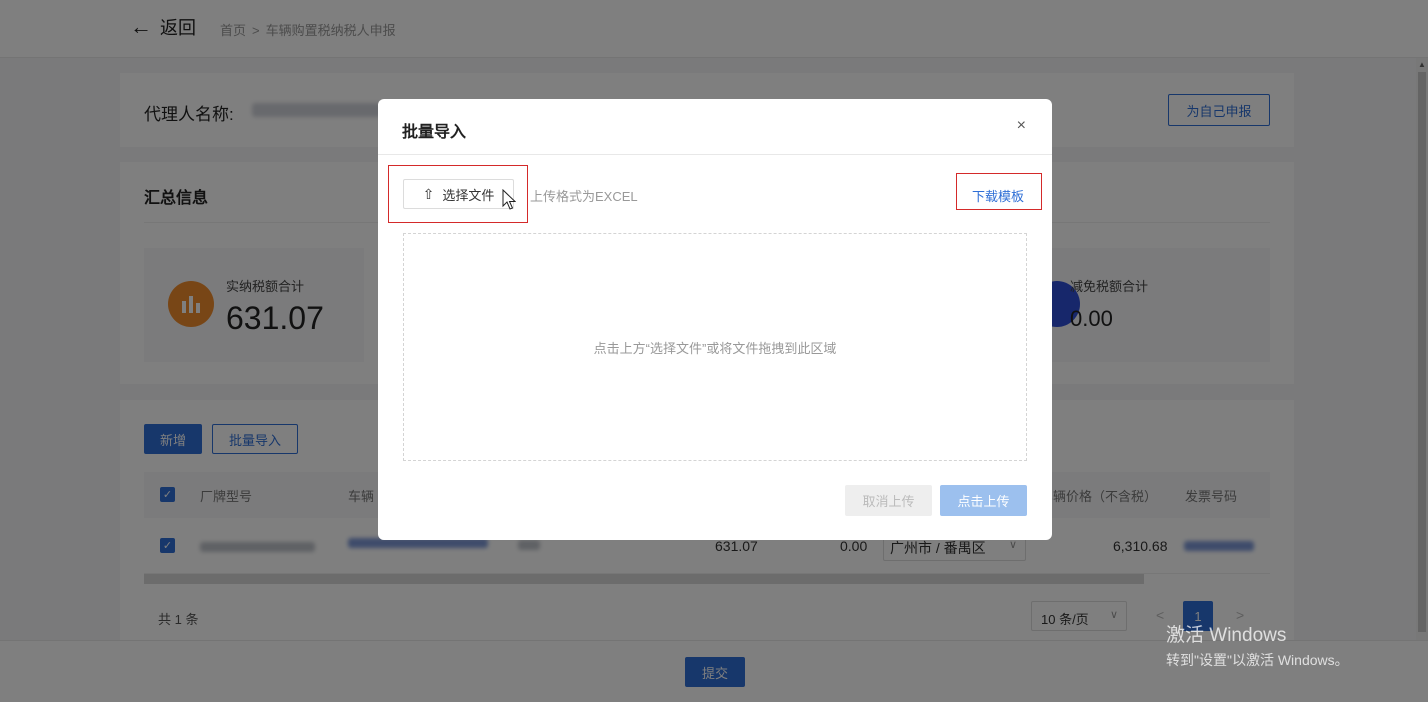 This screenshot has height=702, width=1428. I want to click on drop-zone-text: 点击上方“选择文件”或将文件拖拽到此区域, so click(715, 348).